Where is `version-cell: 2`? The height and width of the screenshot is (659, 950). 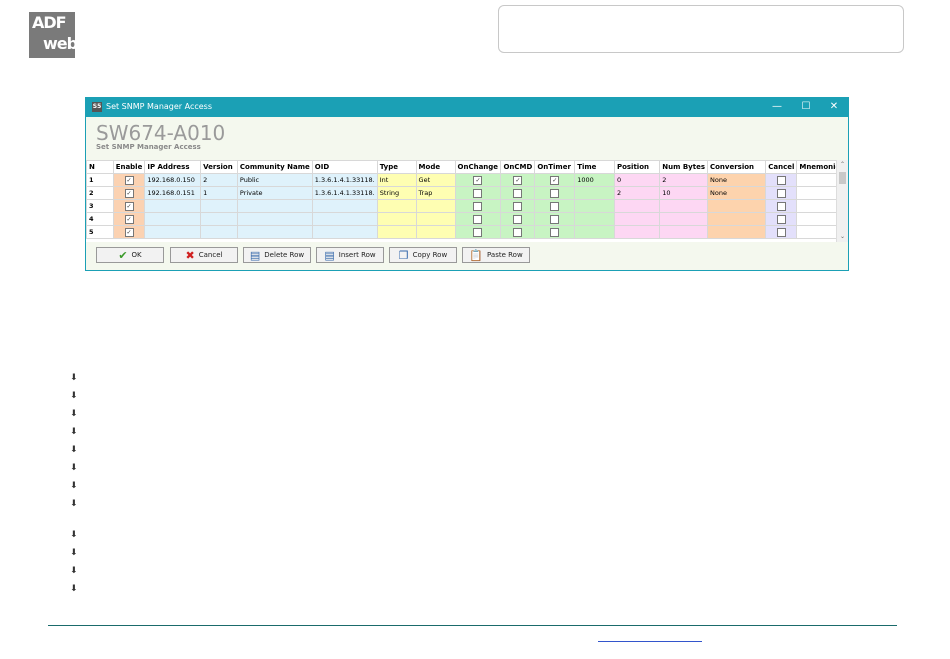
version-cell: 2 is located at coordinates (219, 180).